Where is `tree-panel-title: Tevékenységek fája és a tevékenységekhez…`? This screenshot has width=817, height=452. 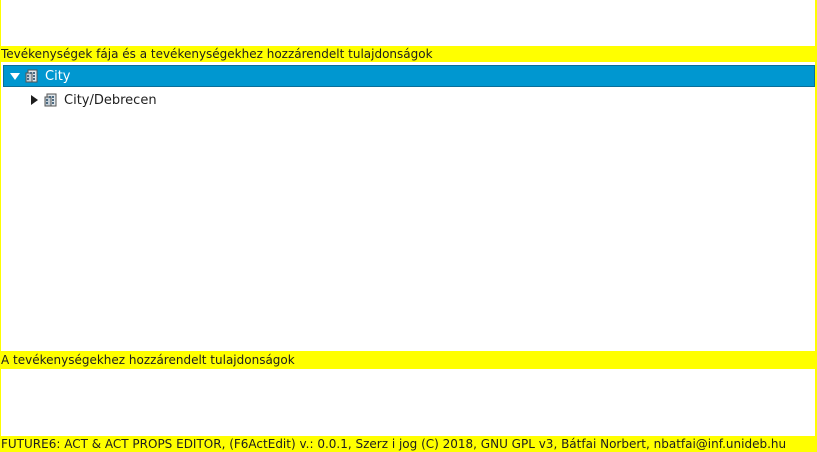 tree-panel-title: Tevékenységek fája és a tevékenységekhez… is located at coordinates (408, 54).